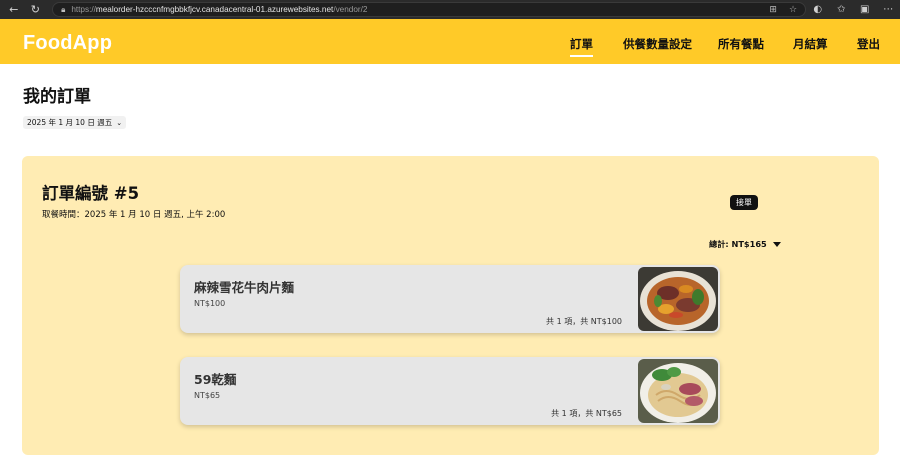 This screenshot has height=455, width=900. I want to click on reload-icon: ↻, so click(36, 9).